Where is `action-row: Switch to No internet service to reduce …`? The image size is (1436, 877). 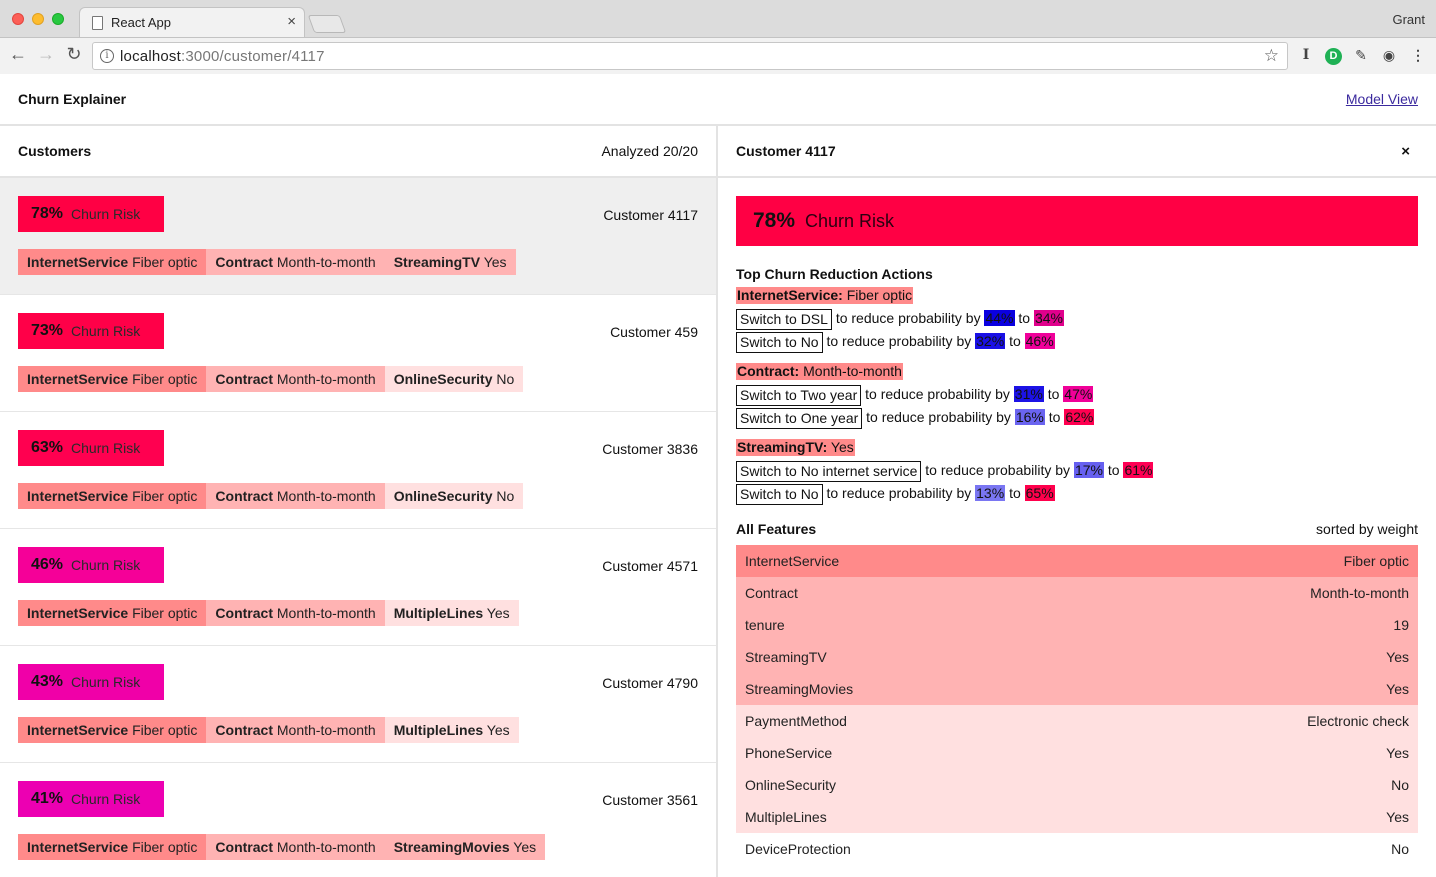
action-row: Switch to No internet service to reduce … is located at coordinates (1077, 471).